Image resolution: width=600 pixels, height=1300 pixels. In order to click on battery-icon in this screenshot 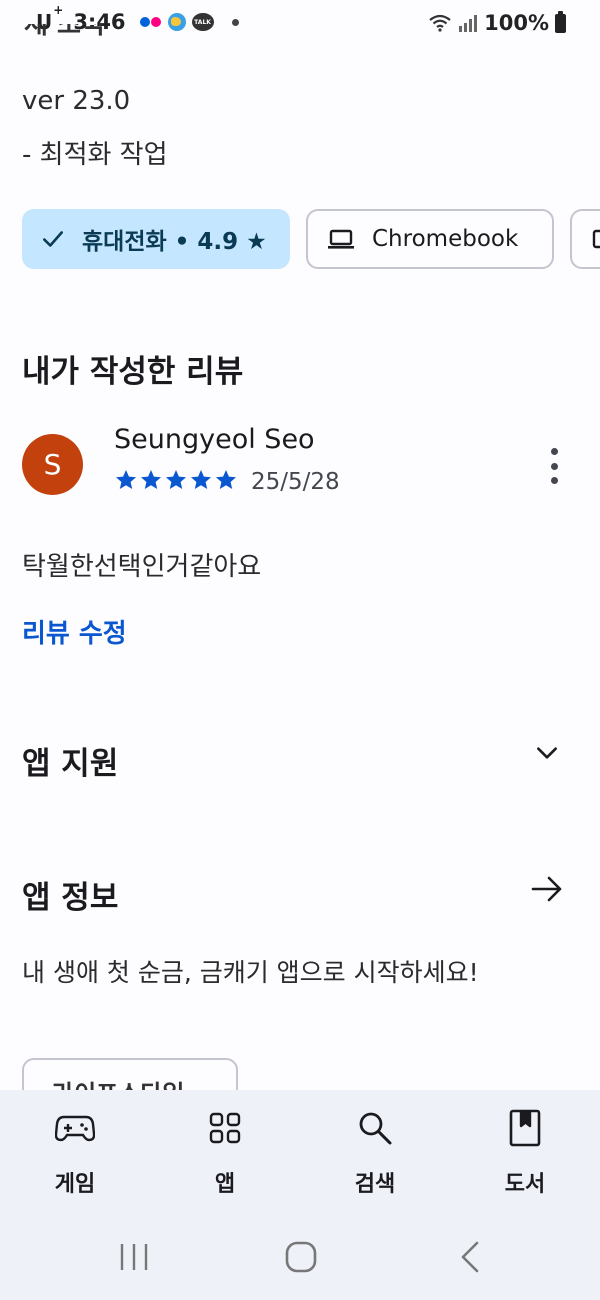, I will do `click(560, 21)`.